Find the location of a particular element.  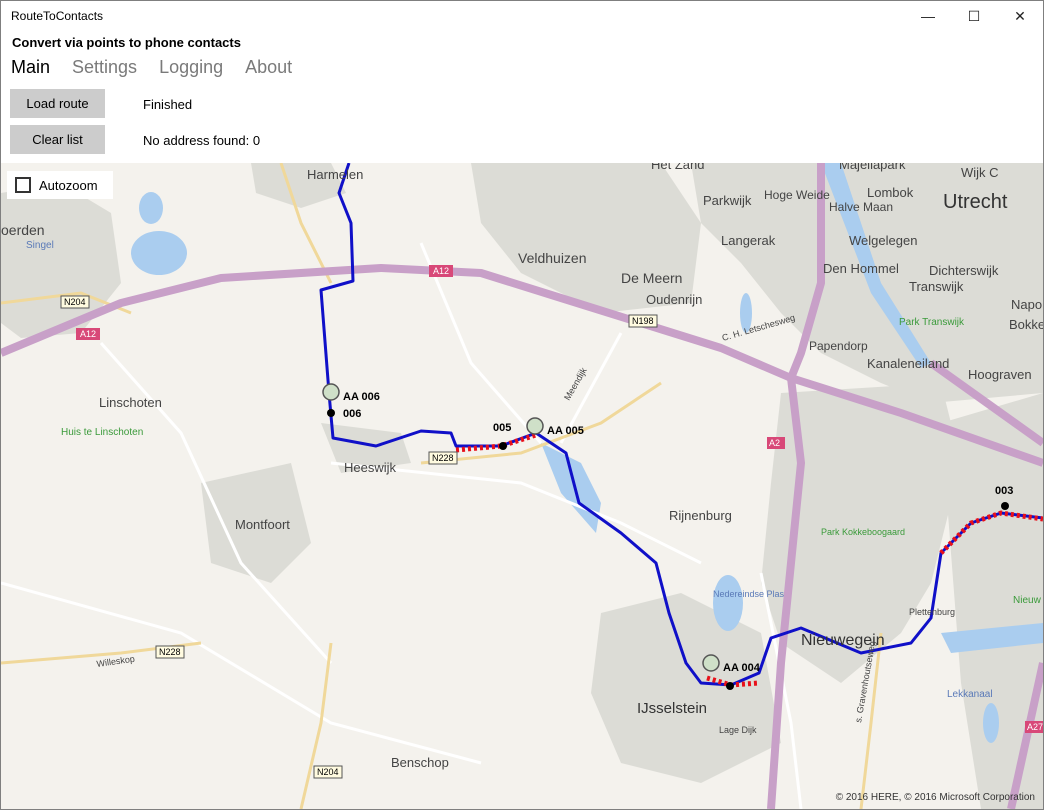

minimize-icon: — is located at coordinates (928, 16).